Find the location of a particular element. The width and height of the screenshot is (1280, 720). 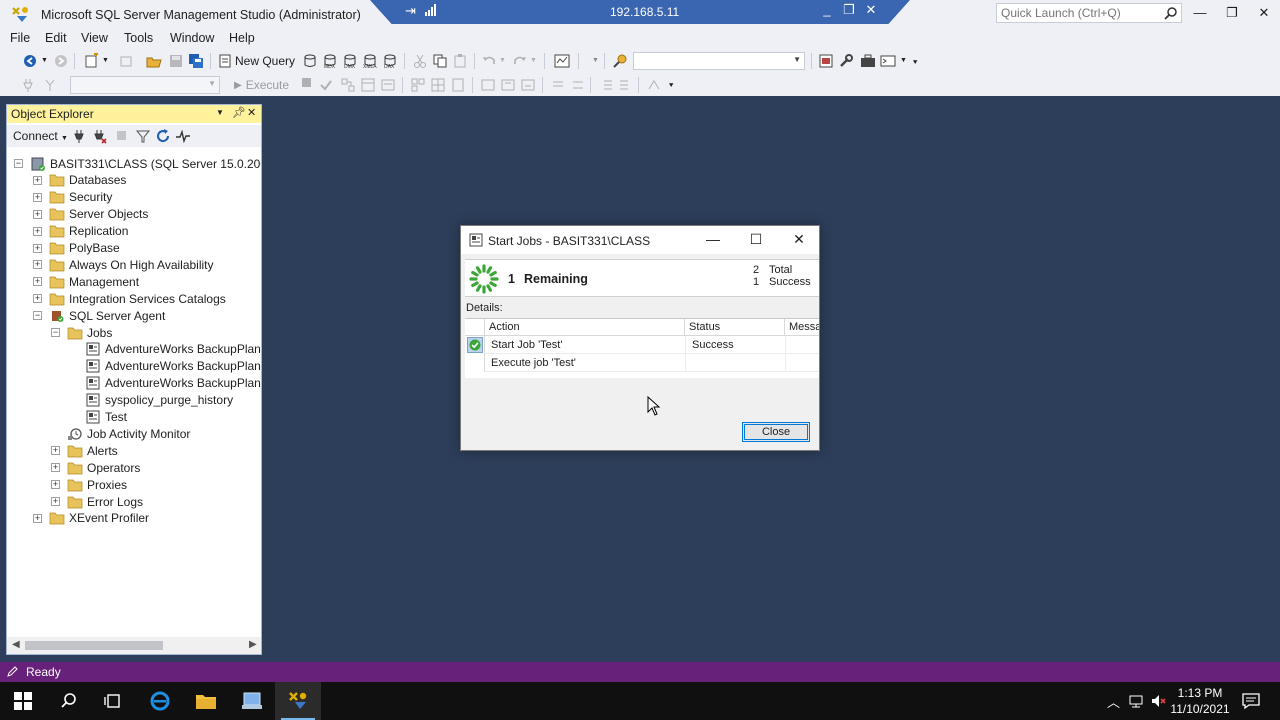

connect-button: Connect ▼ is located at coordinates (40, 136).